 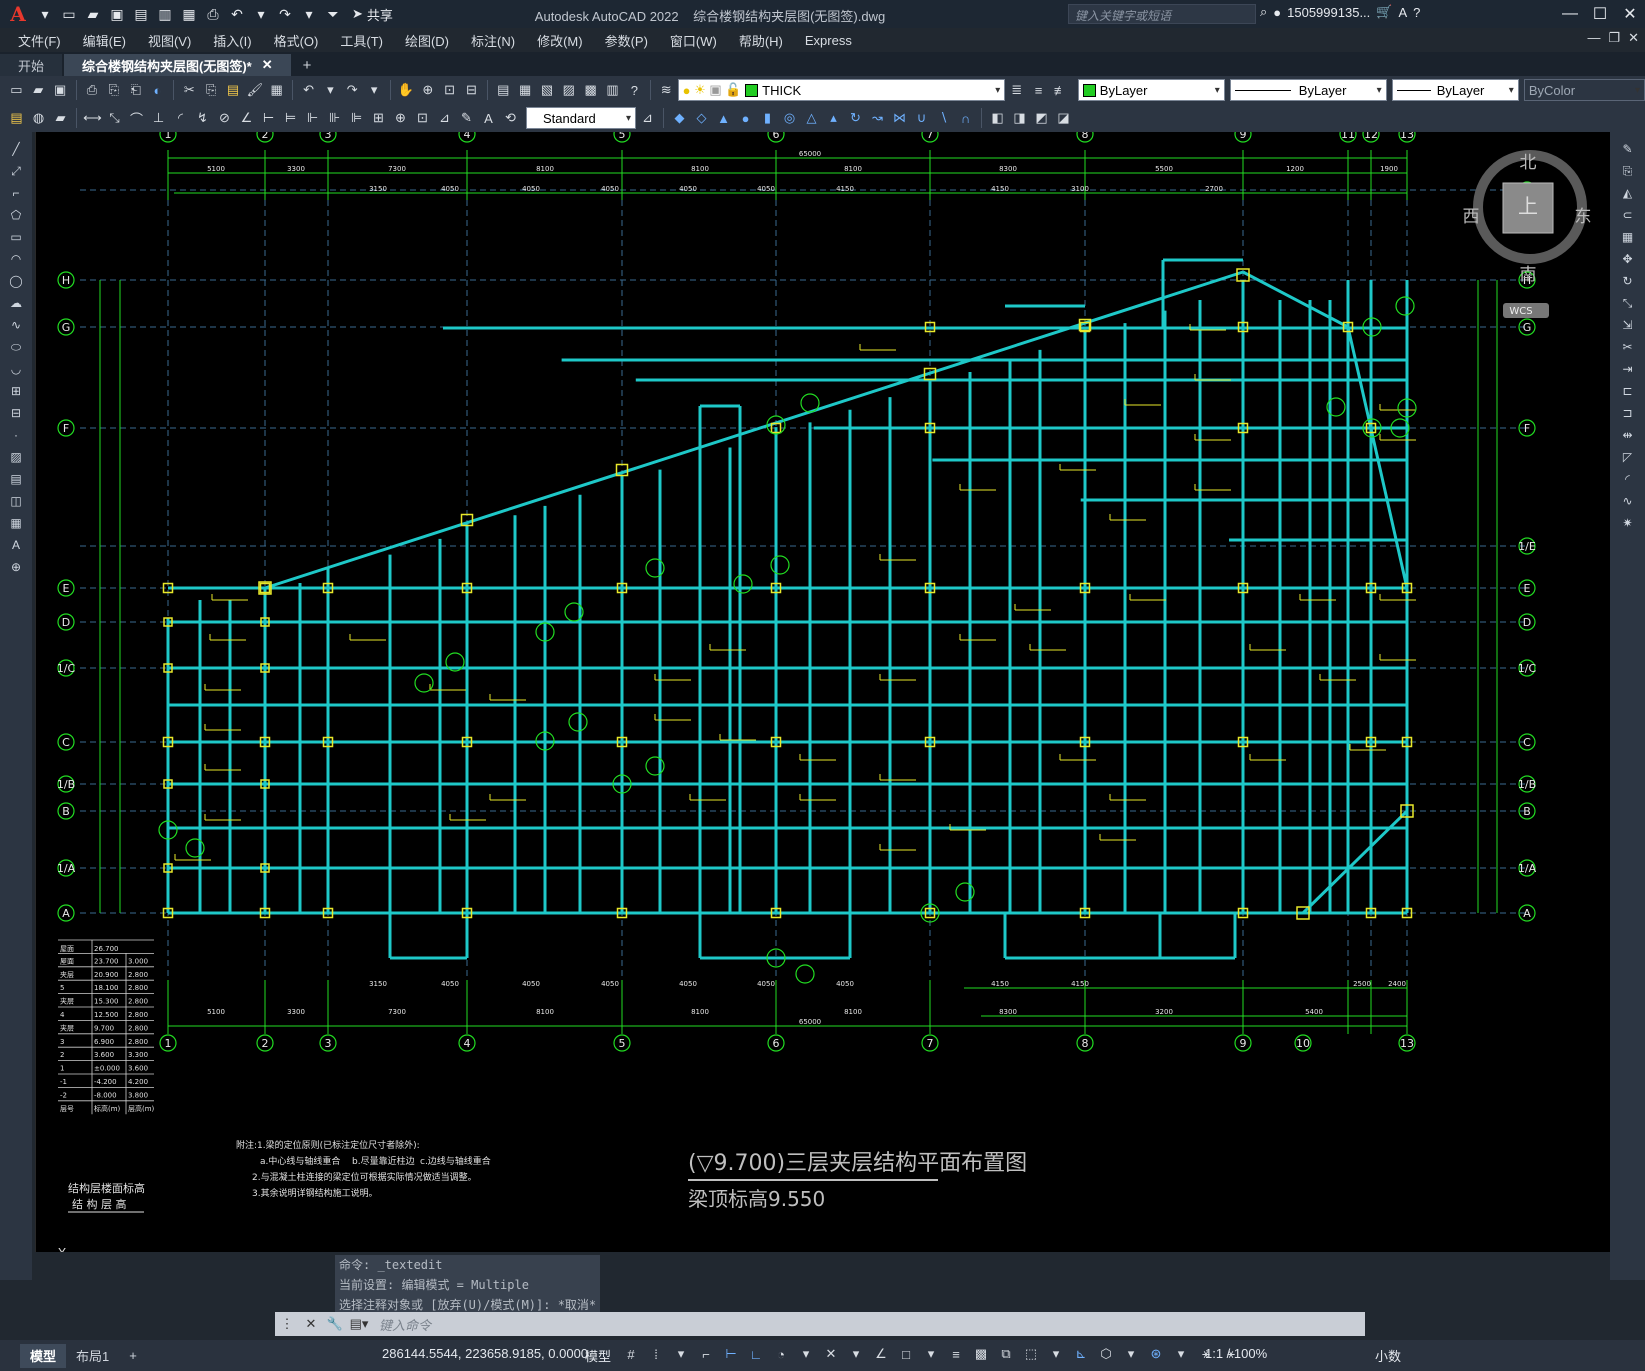 What do you see at coordinates (172, 40) in the screenshot?
I see `menu-view: 视图(V)` at bounding box center [172, 40].